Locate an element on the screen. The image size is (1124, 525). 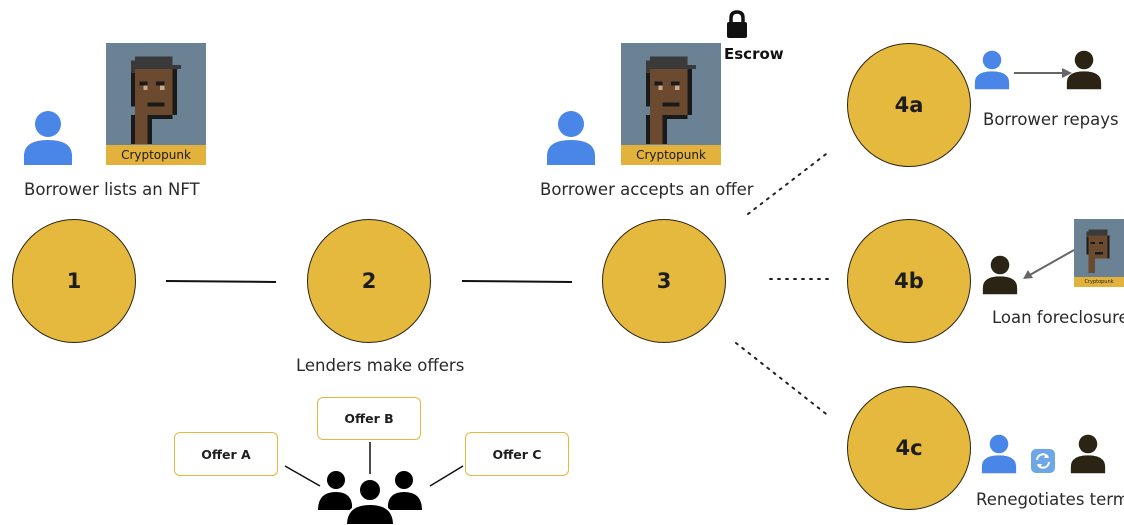
step-2-circle: 2 is located at coordinates (369, 281).